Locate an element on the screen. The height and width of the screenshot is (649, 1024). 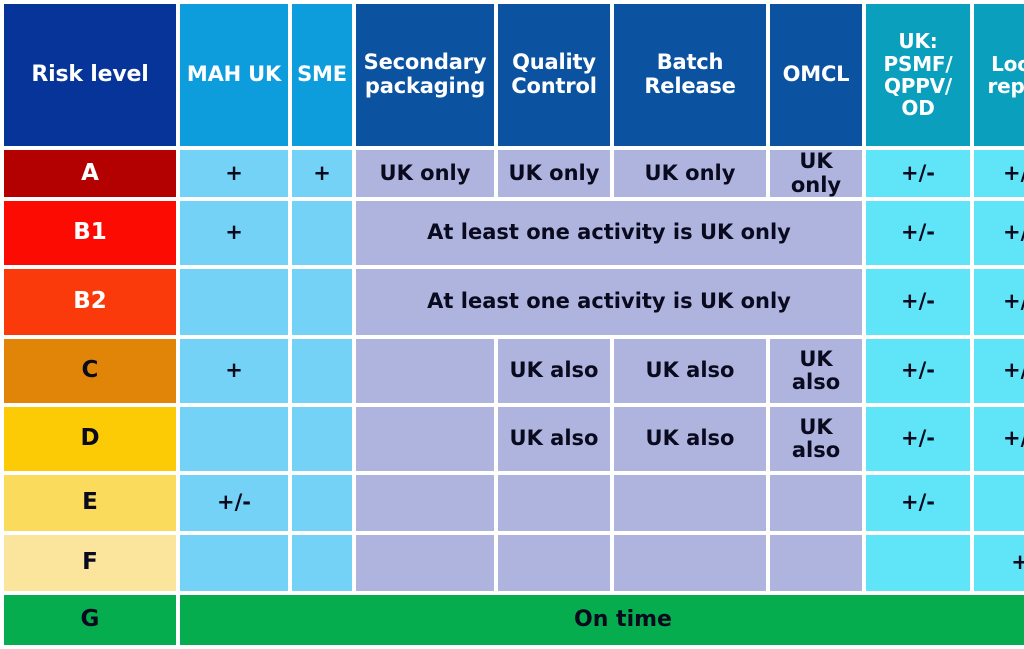
cell-d-secondary-packaging is located at coordinates (425, 439).